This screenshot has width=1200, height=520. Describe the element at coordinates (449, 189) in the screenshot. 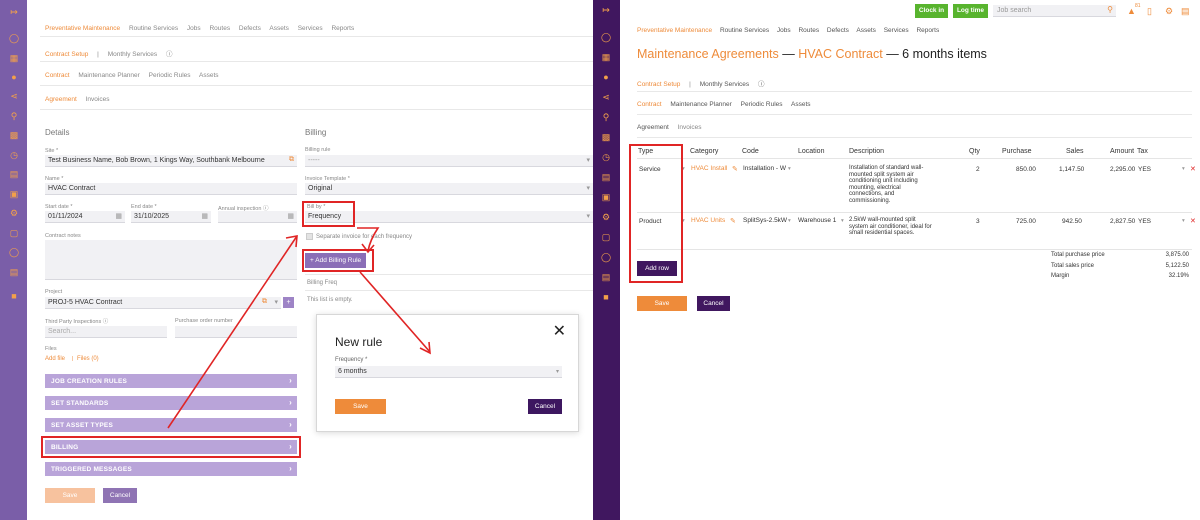

I see `invoice-template-select: Original ▾` at that location.